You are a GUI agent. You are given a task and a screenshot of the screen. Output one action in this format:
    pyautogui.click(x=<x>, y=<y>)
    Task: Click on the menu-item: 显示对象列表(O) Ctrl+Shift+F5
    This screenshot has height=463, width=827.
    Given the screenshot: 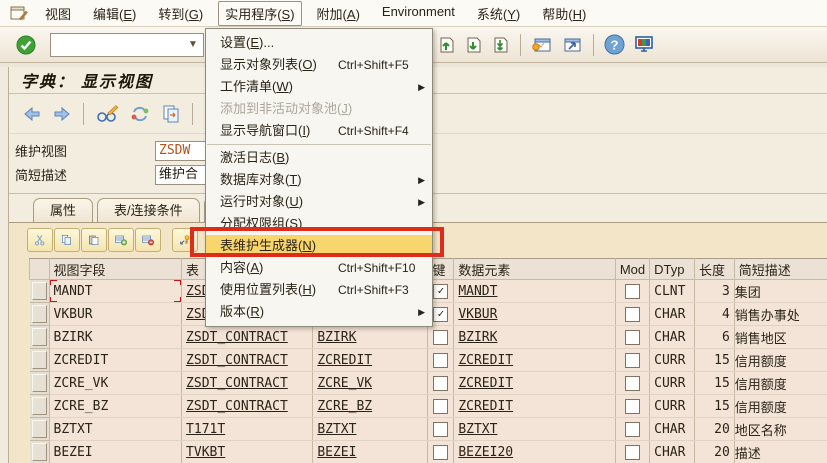 What is the action you would take?
    pyautogui.click(x=319, y=65)
    